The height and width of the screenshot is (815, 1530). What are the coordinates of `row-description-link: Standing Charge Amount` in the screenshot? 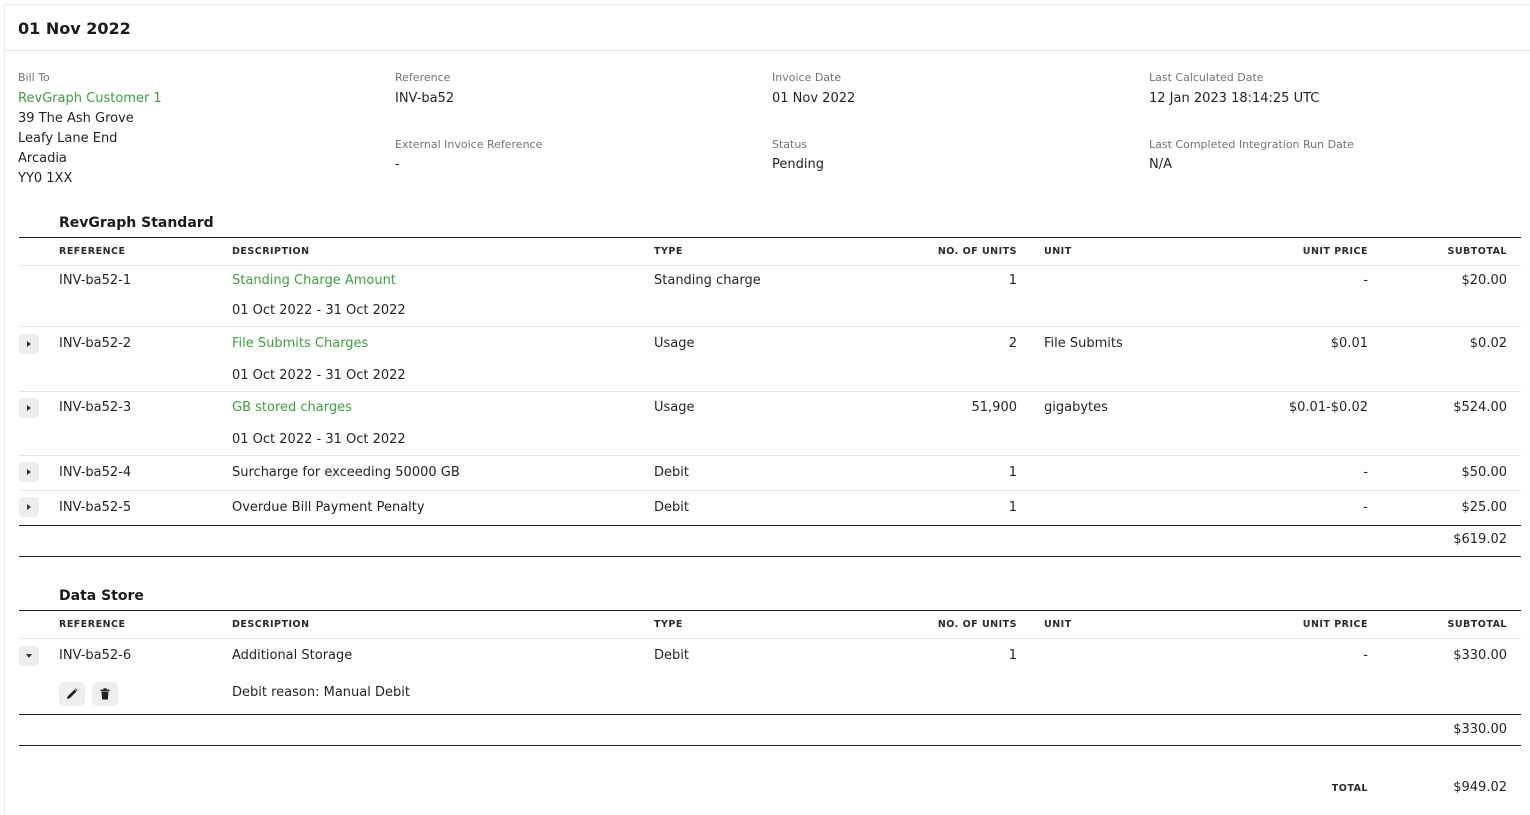 It's located at (314, 280).